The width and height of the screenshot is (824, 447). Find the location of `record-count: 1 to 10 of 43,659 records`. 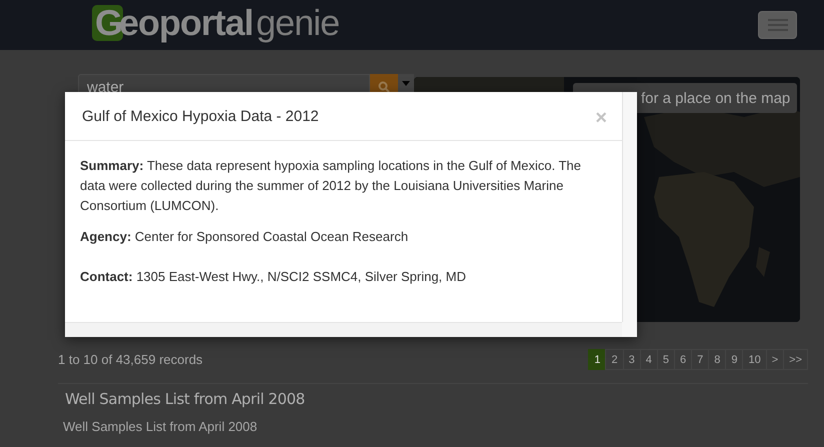

record-count: 1 to 10 of 43,659 records is located at coordinates (130, 359).